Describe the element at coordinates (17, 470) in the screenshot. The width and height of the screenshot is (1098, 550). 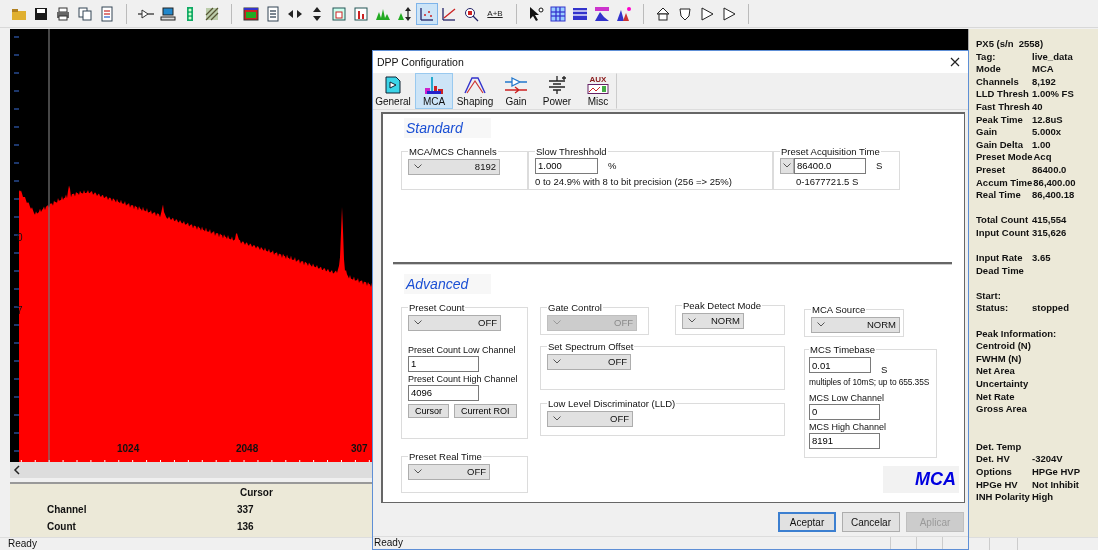
I see `scroll-left-icon` at that location.